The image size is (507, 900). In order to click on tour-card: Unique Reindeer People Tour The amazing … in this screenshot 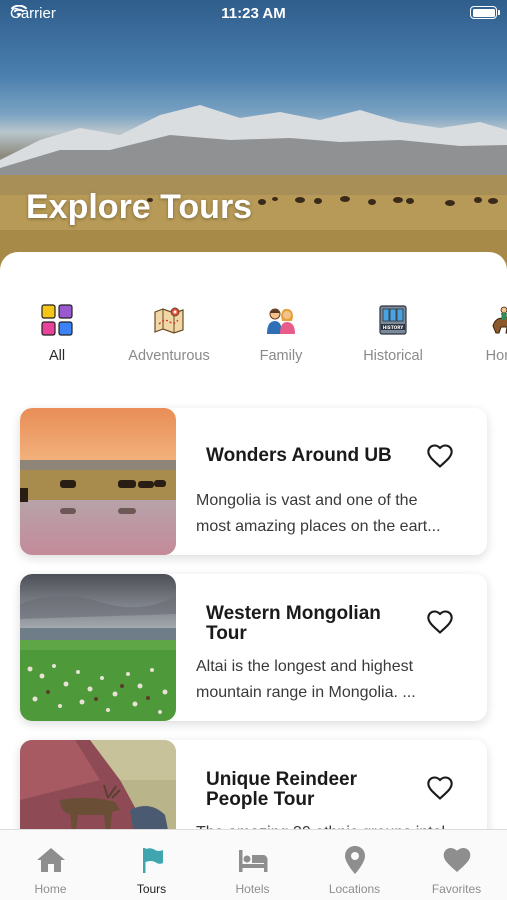, I will do `click(253, 784)`.